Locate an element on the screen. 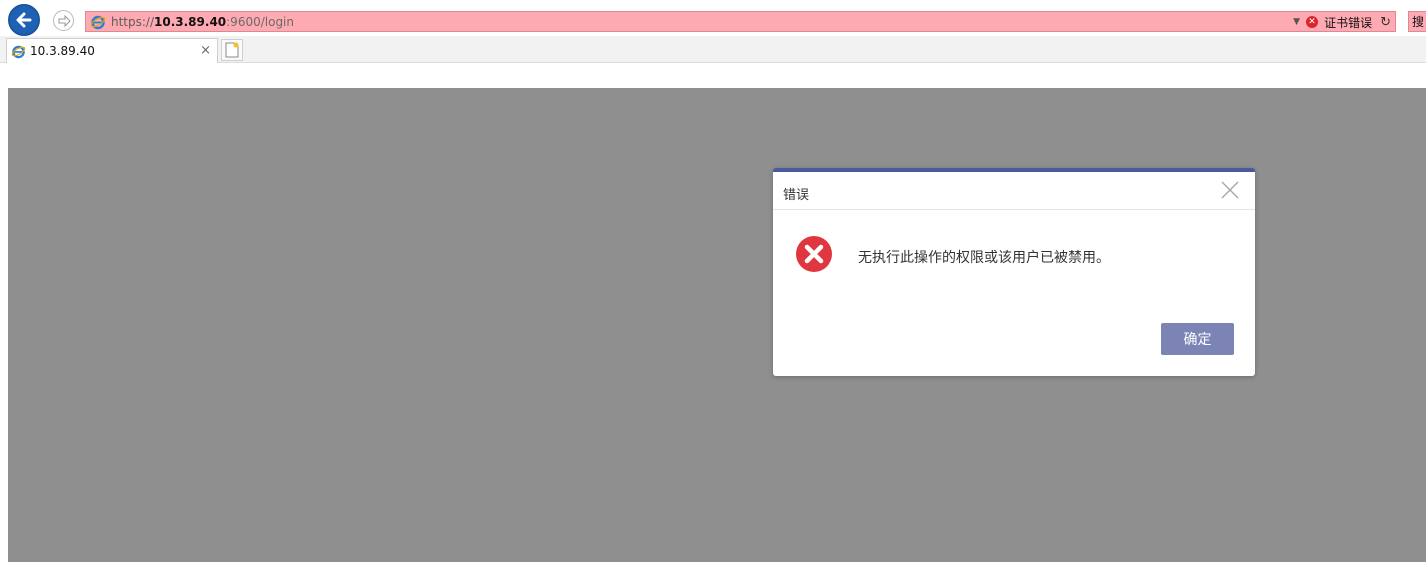 The image size is (1426, 562). back-button is located at coordinates (24, 20).